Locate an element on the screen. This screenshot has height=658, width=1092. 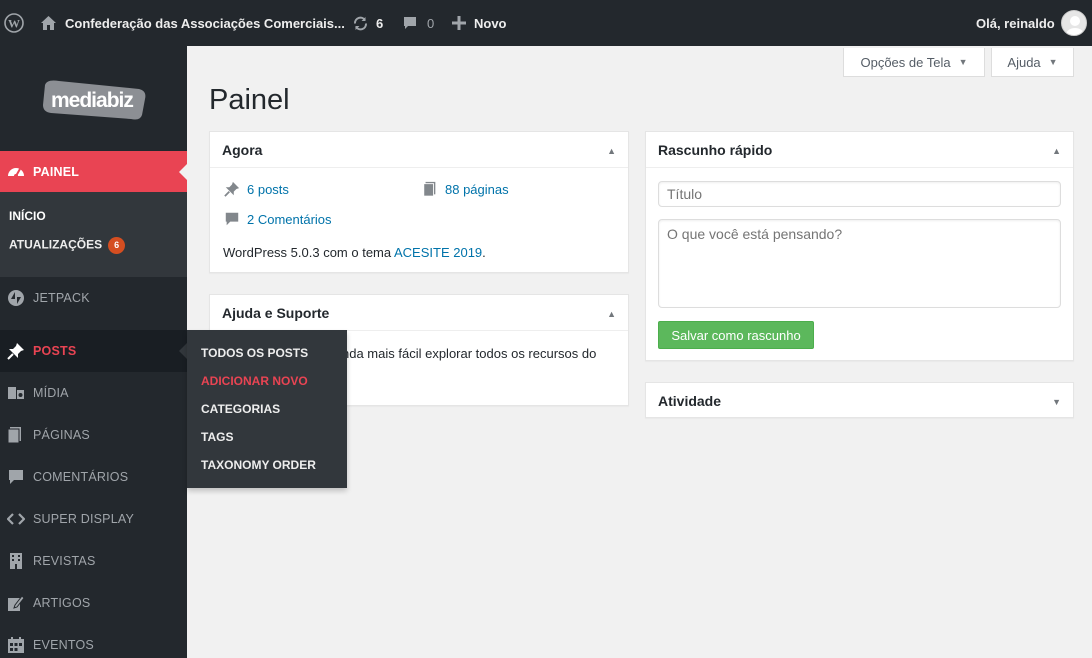
screen-options-button: Opções de Tela ▼ is located at coordinates (914, 62).